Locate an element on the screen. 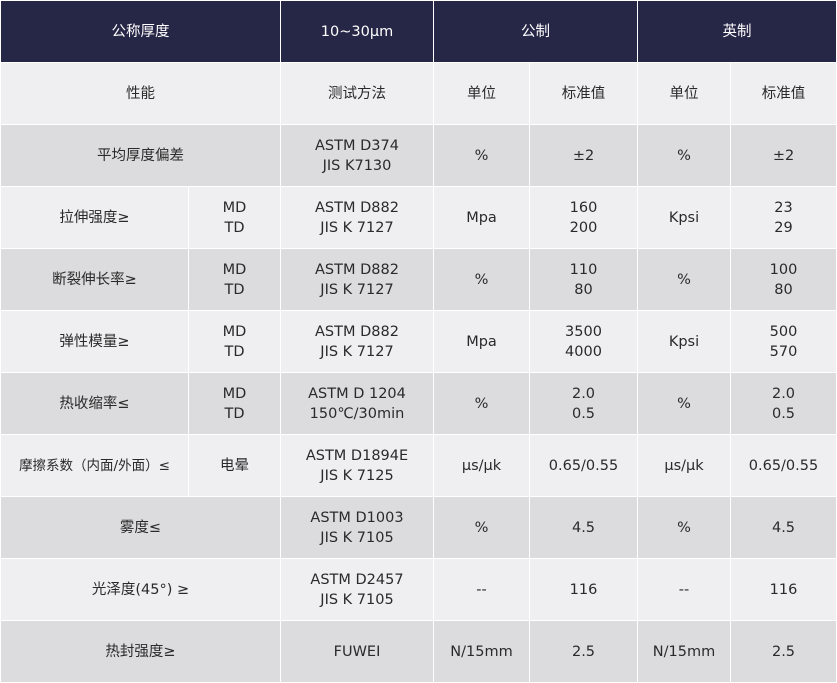 The height and width of the screenshot is (683, 837). subheader-unit-metric: 单位 is located at coordinates (481, 93).